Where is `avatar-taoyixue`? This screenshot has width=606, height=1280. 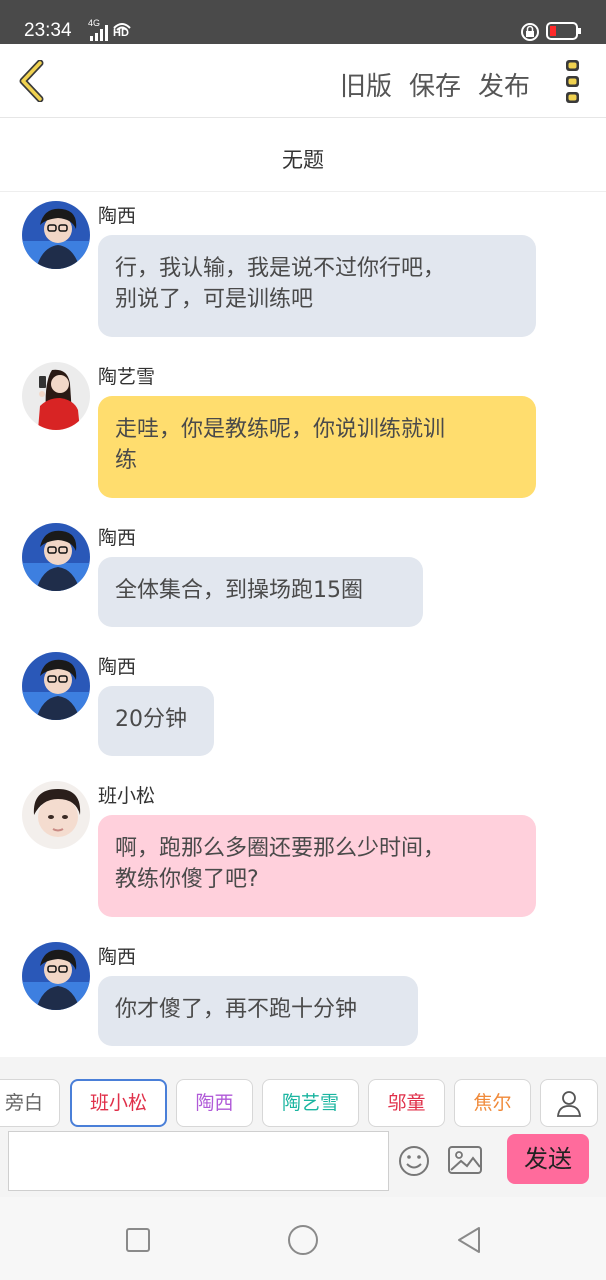
avatar-taoyixue is located at coordinates (56, 396).